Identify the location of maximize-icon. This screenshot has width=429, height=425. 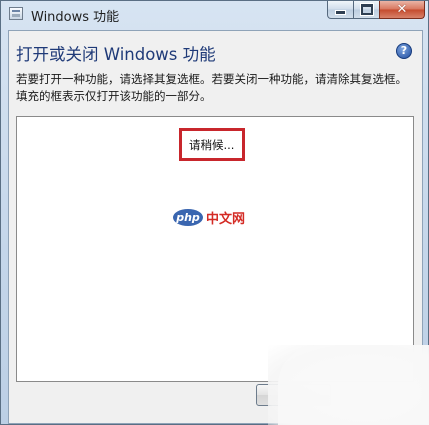
(366, 9).